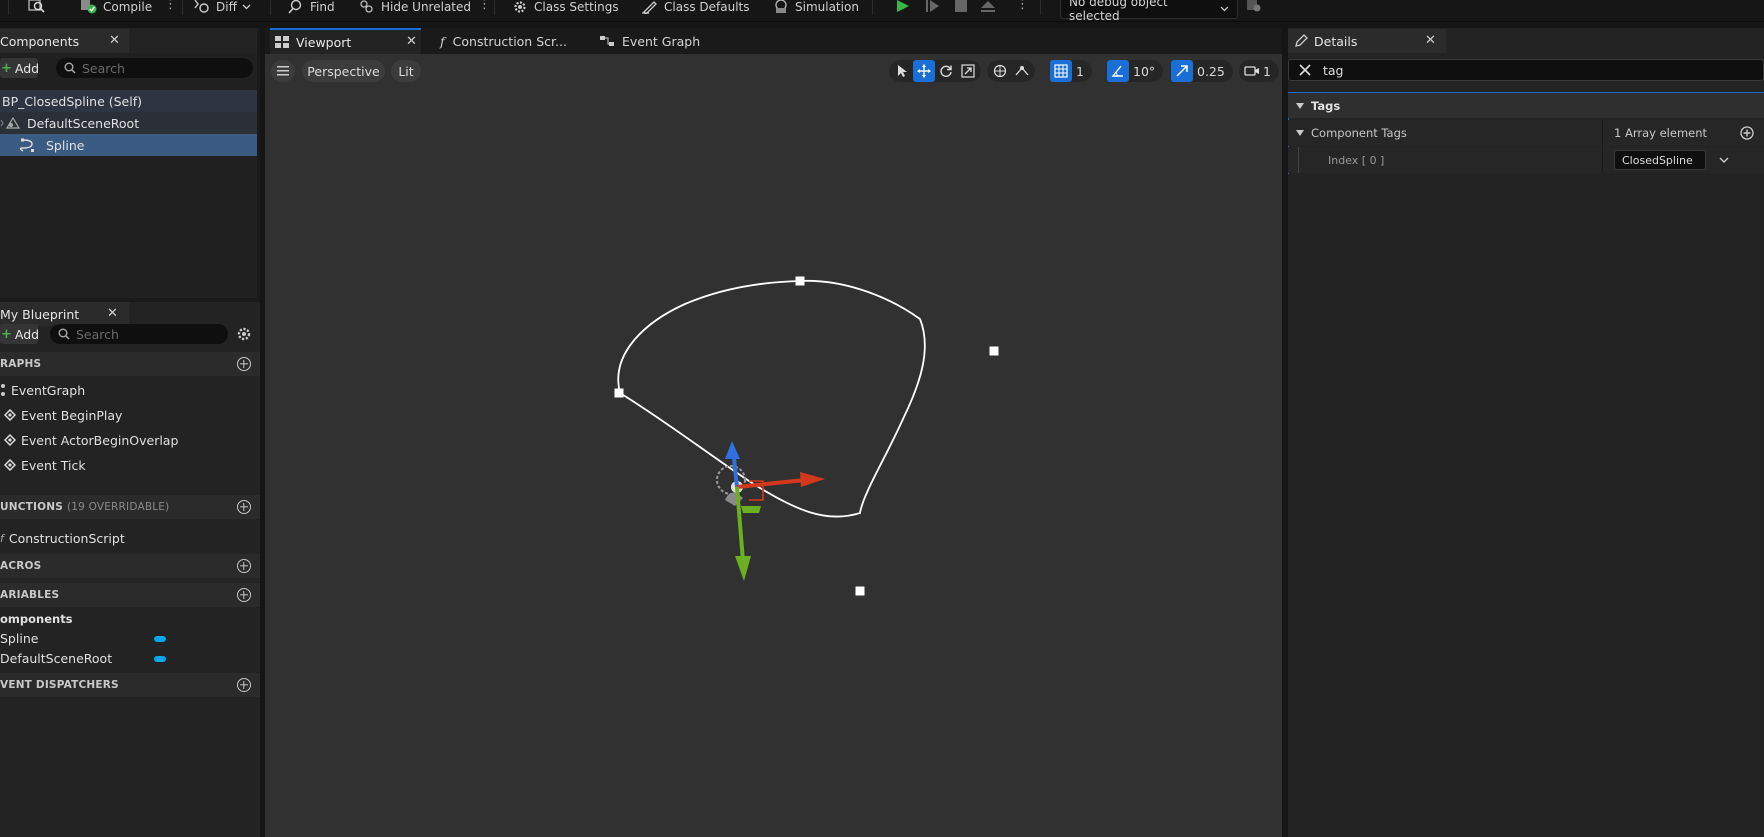  I want to click on blueprint-search-placeholder: Search, so click(97, 334).